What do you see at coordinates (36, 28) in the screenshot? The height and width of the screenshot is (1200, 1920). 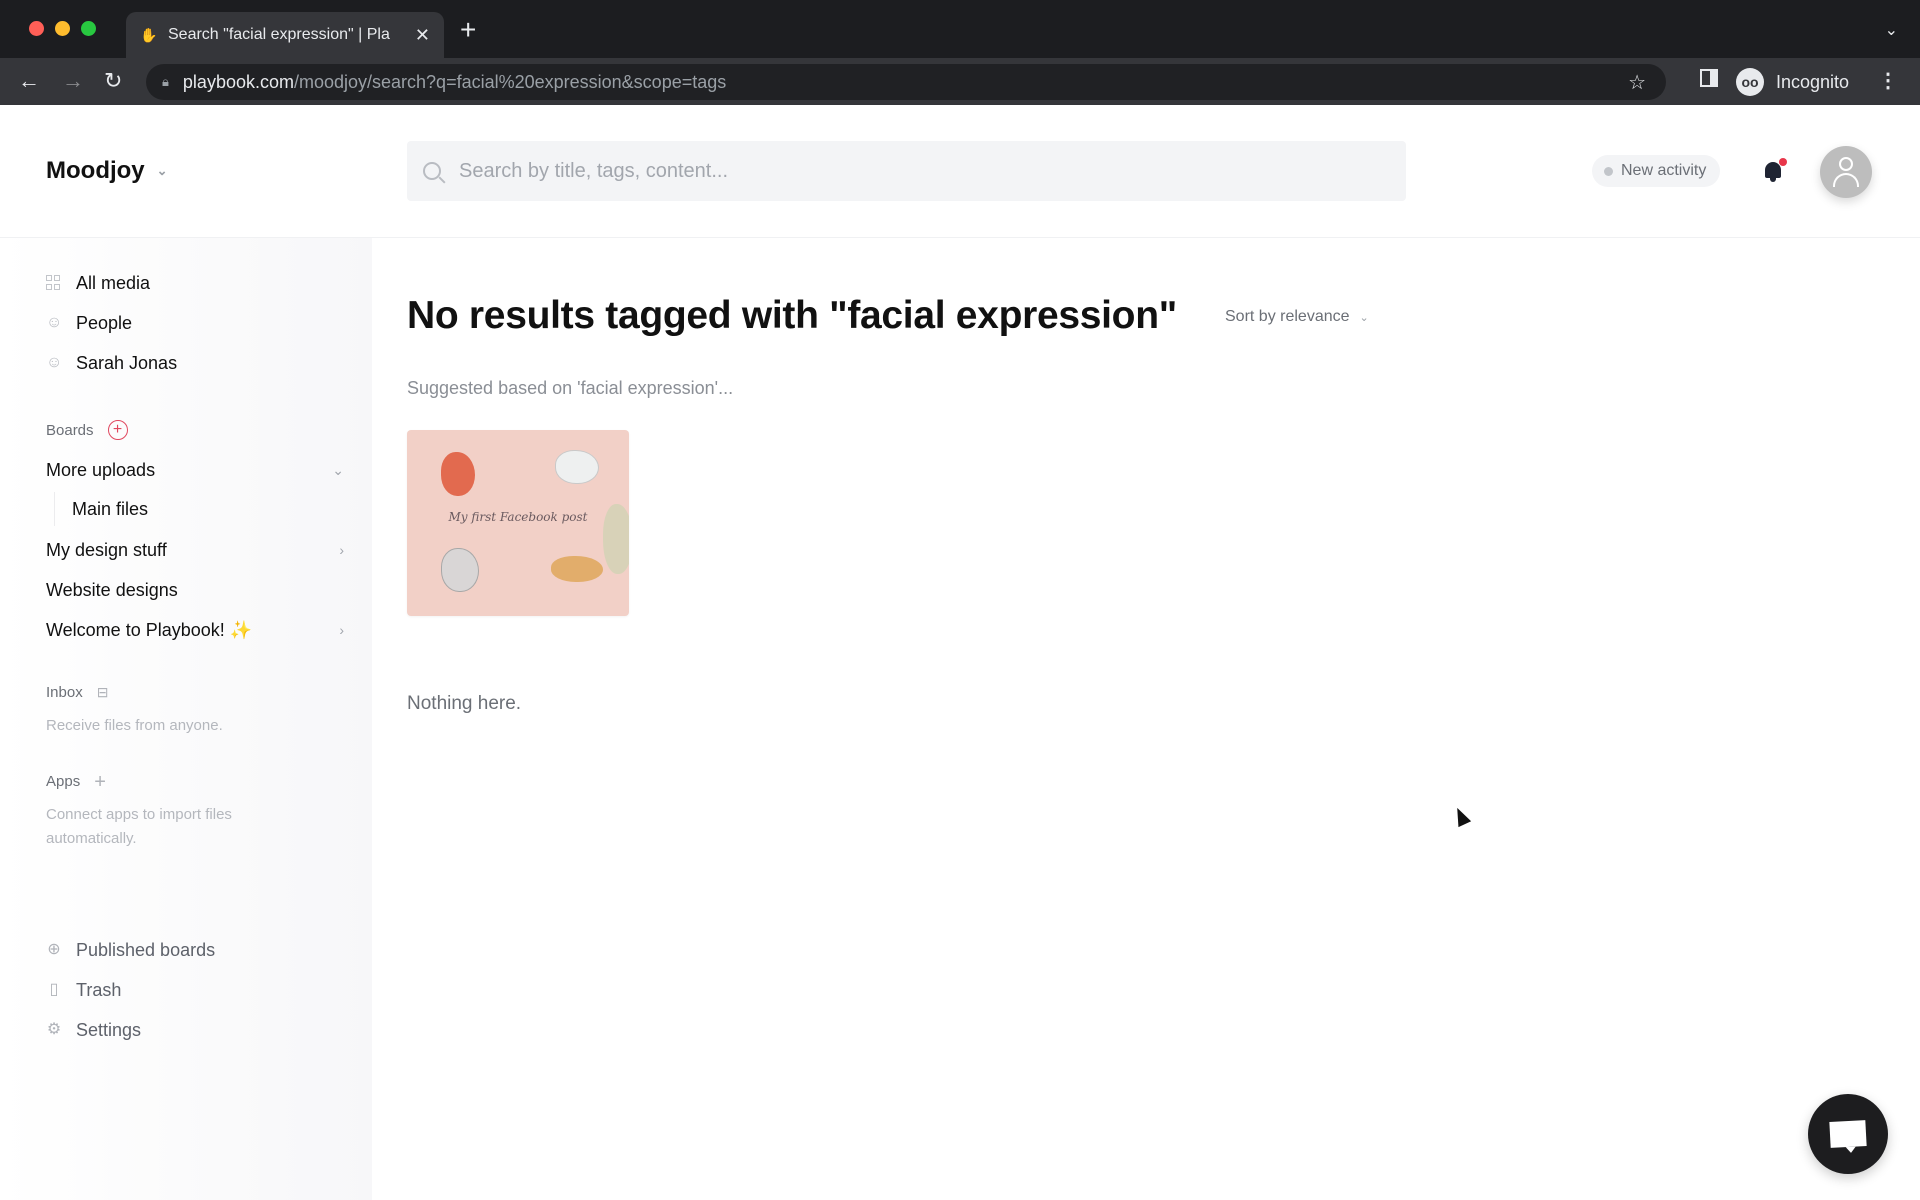 I see `close-window-button` at bounding box center [36, 28].